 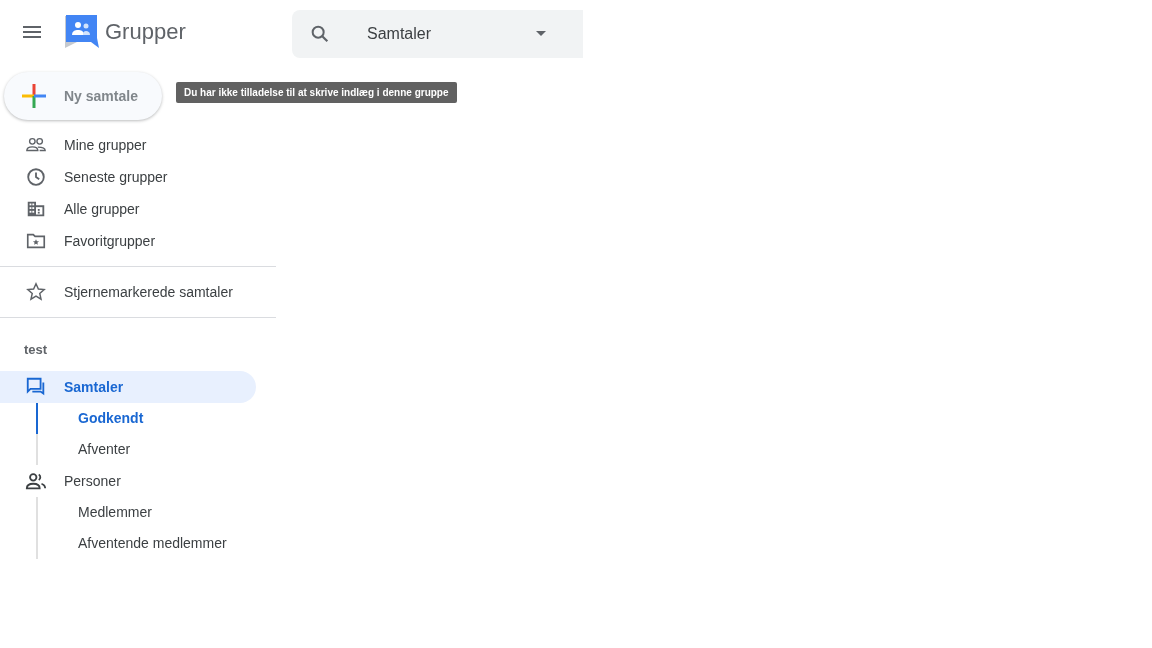 I want to click on person-icon, so click(x=36, y=481).